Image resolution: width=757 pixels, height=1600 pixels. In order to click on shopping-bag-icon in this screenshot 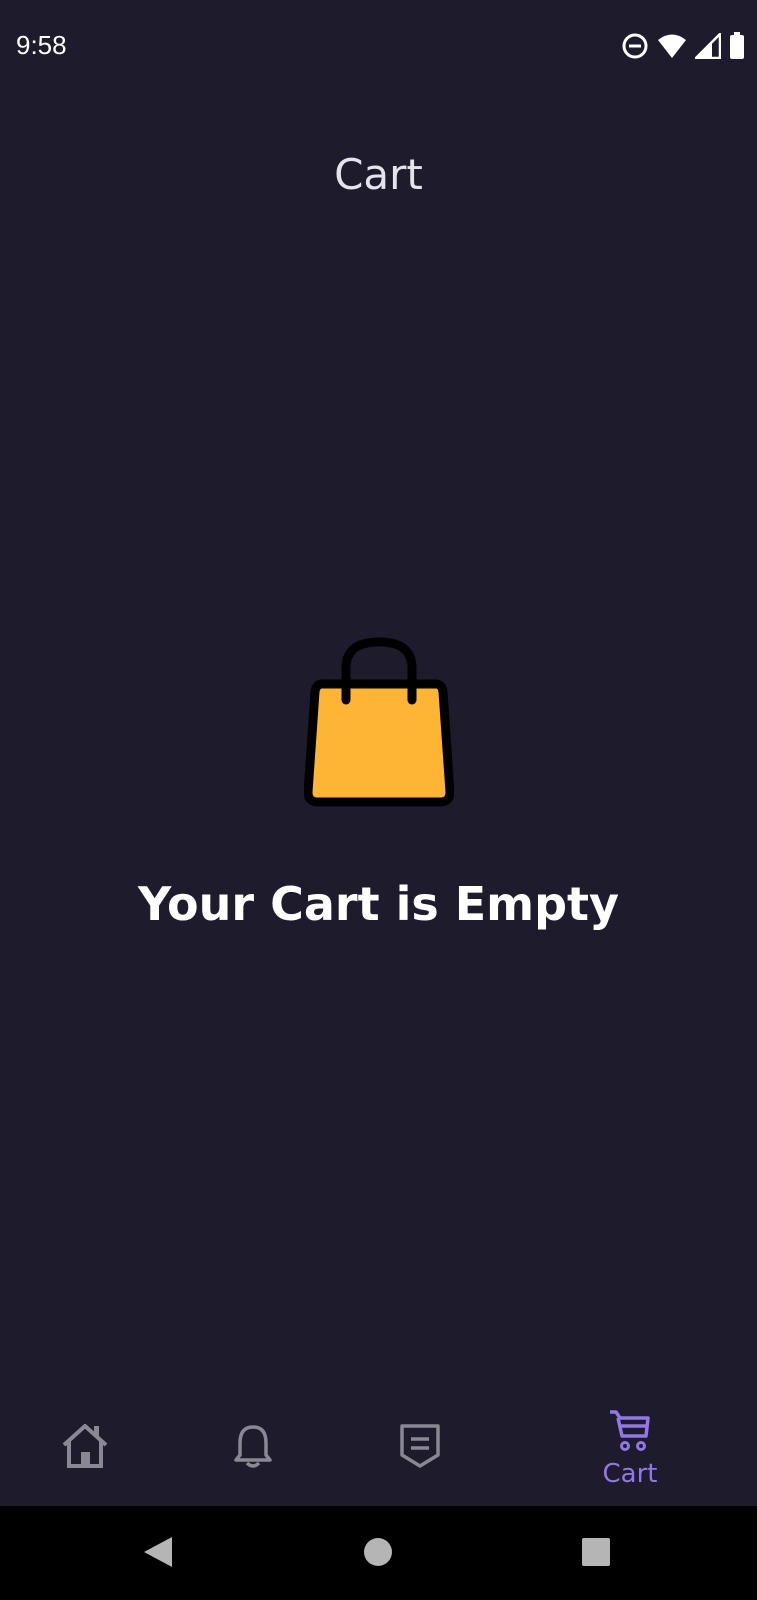, I will do `click(378, 727)`.